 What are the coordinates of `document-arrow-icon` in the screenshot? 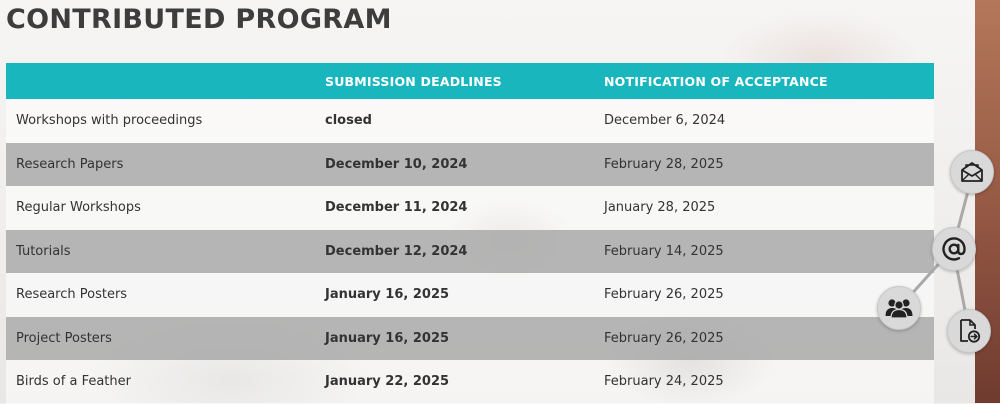 It's located at (970, 331).